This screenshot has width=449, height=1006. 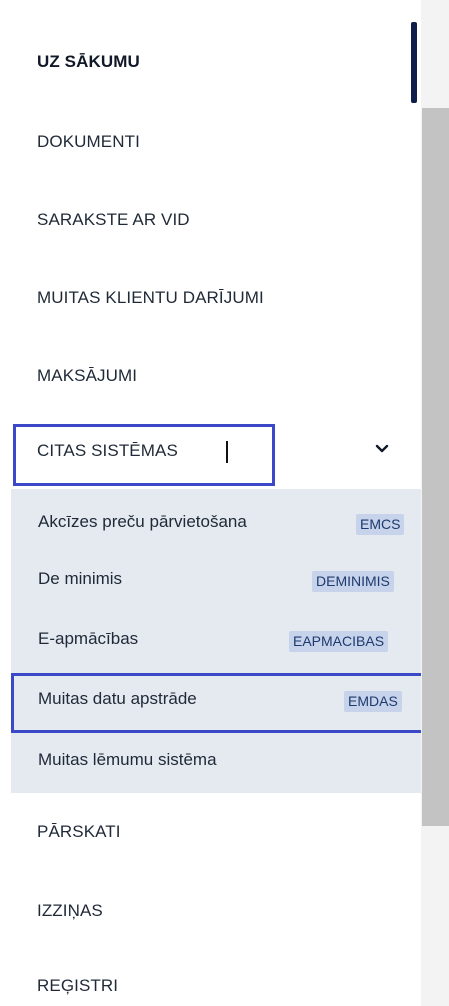 I want to click on chevron-down-icon, so click(x=382, y=449).